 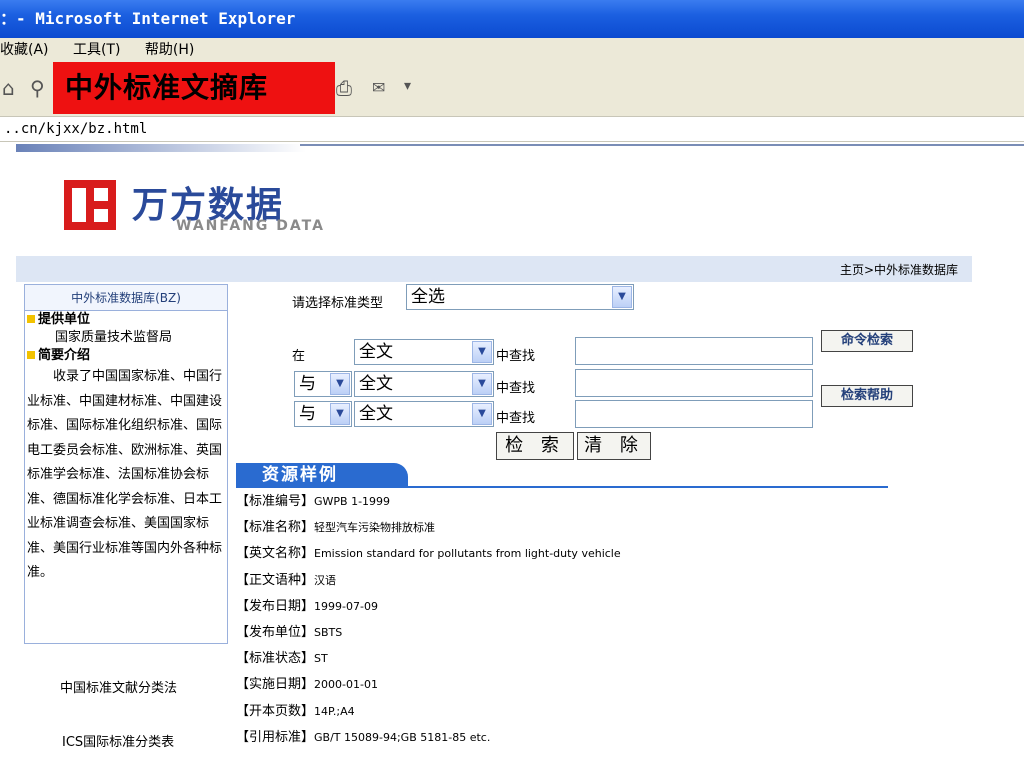 What do you see at coordinates (512, 129) in the screenshot?
I see `address-bar: ..cn/kjxx/bz.html` at bounding box center [512, 129].